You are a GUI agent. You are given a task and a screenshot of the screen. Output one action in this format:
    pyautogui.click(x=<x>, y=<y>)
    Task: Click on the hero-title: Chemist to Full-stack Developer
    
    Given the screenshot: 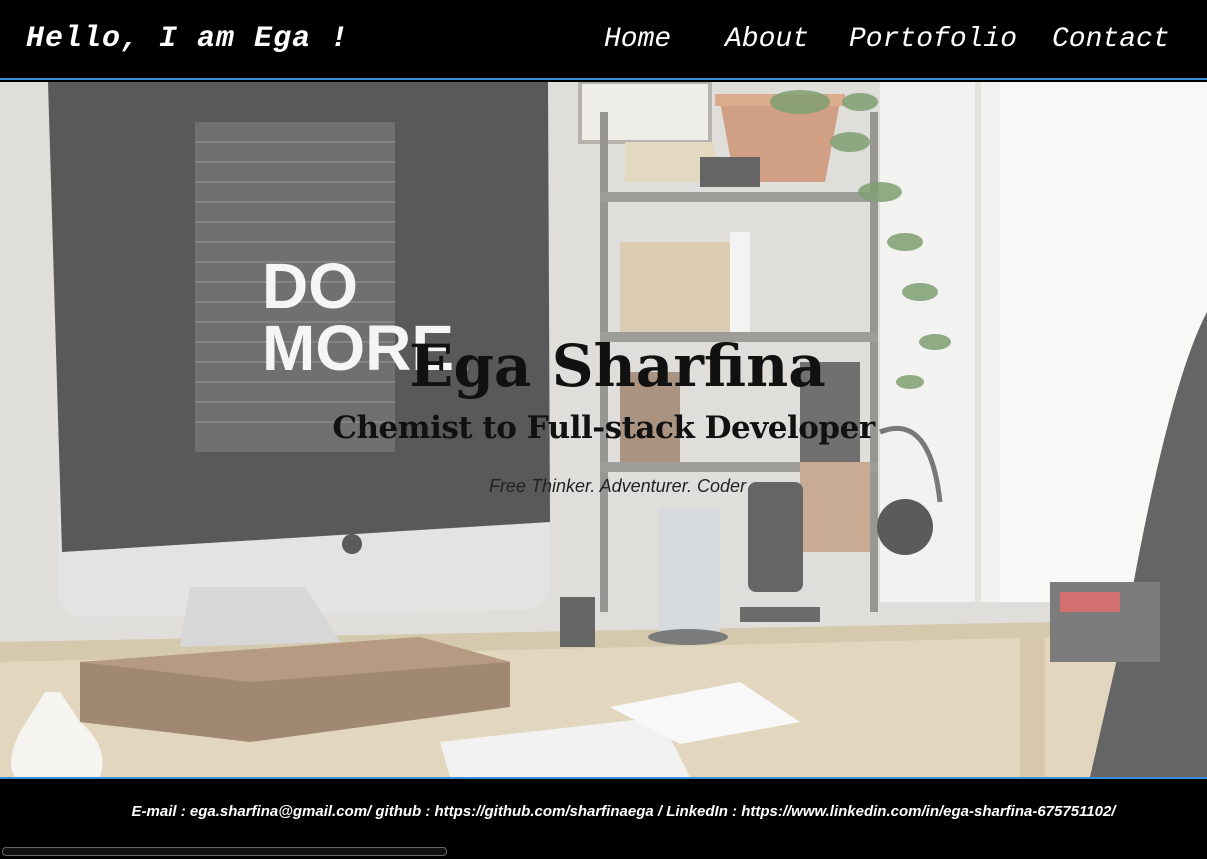 What is the action you would take?
    pyautogui.click(x=603, y=428)
    